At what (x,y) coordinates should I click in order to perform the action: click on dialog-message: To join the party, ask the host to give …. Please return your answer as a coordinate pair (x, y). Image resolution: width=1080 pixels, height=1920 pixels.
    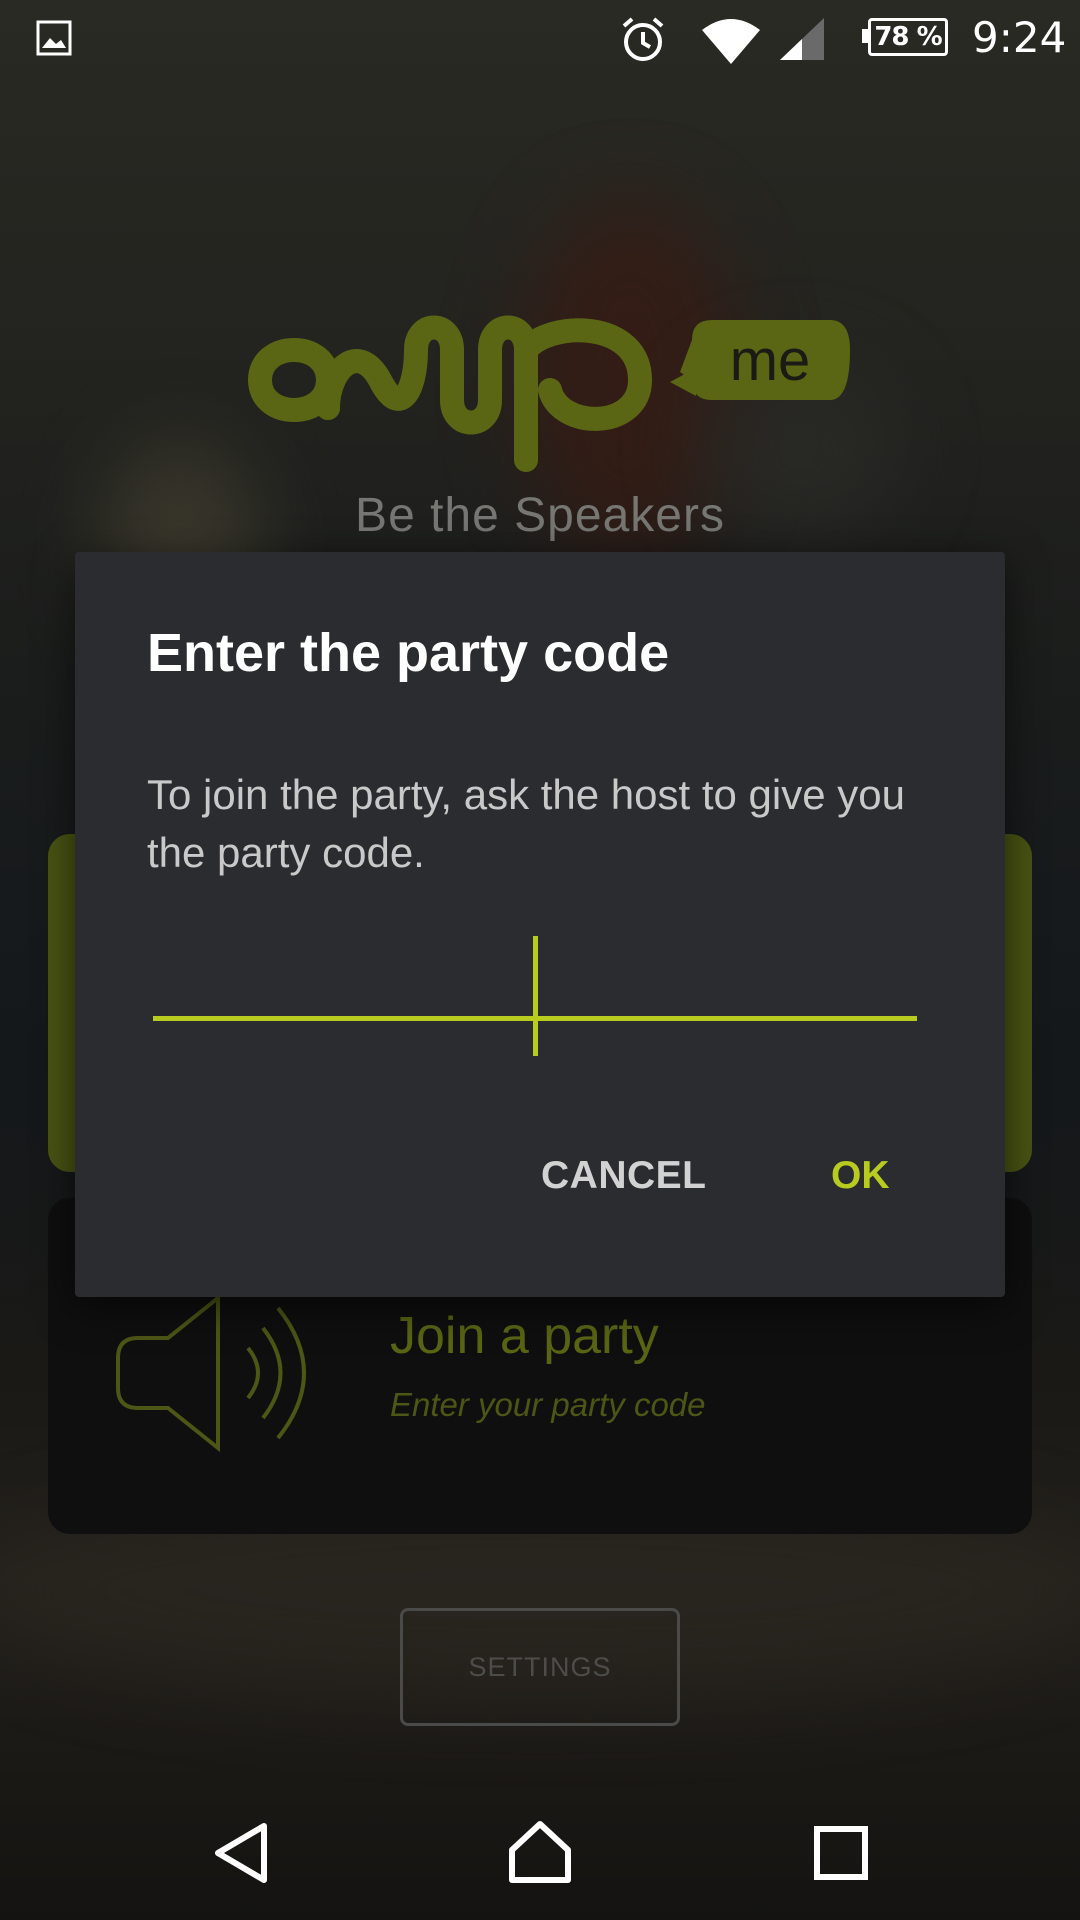
    Looking at the image, I should click on (526, 823).